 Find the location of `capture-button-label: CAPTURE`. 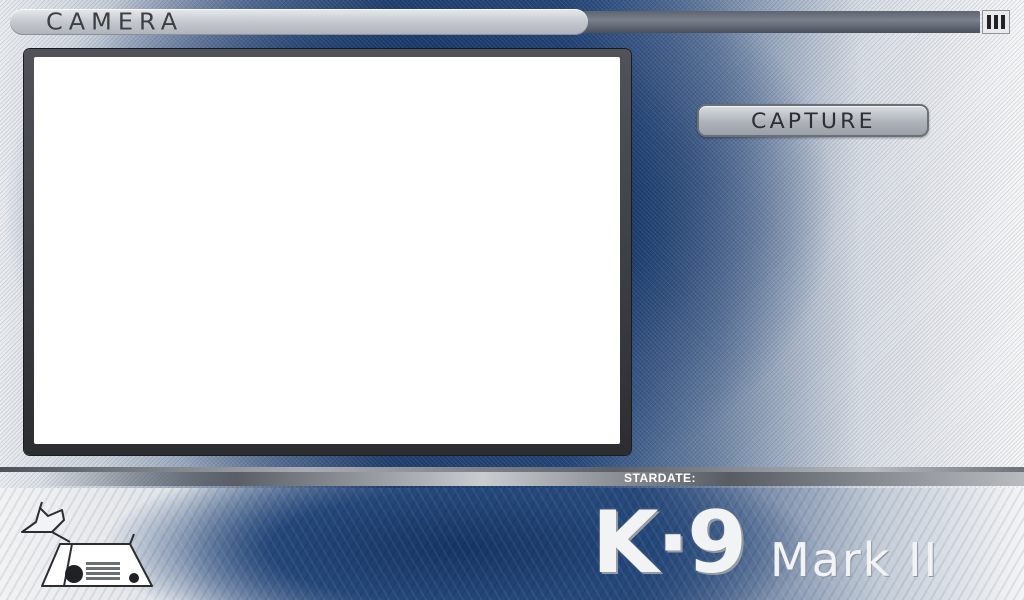

capture-button-label: CAPTURE is located at coordinates (813, 120).